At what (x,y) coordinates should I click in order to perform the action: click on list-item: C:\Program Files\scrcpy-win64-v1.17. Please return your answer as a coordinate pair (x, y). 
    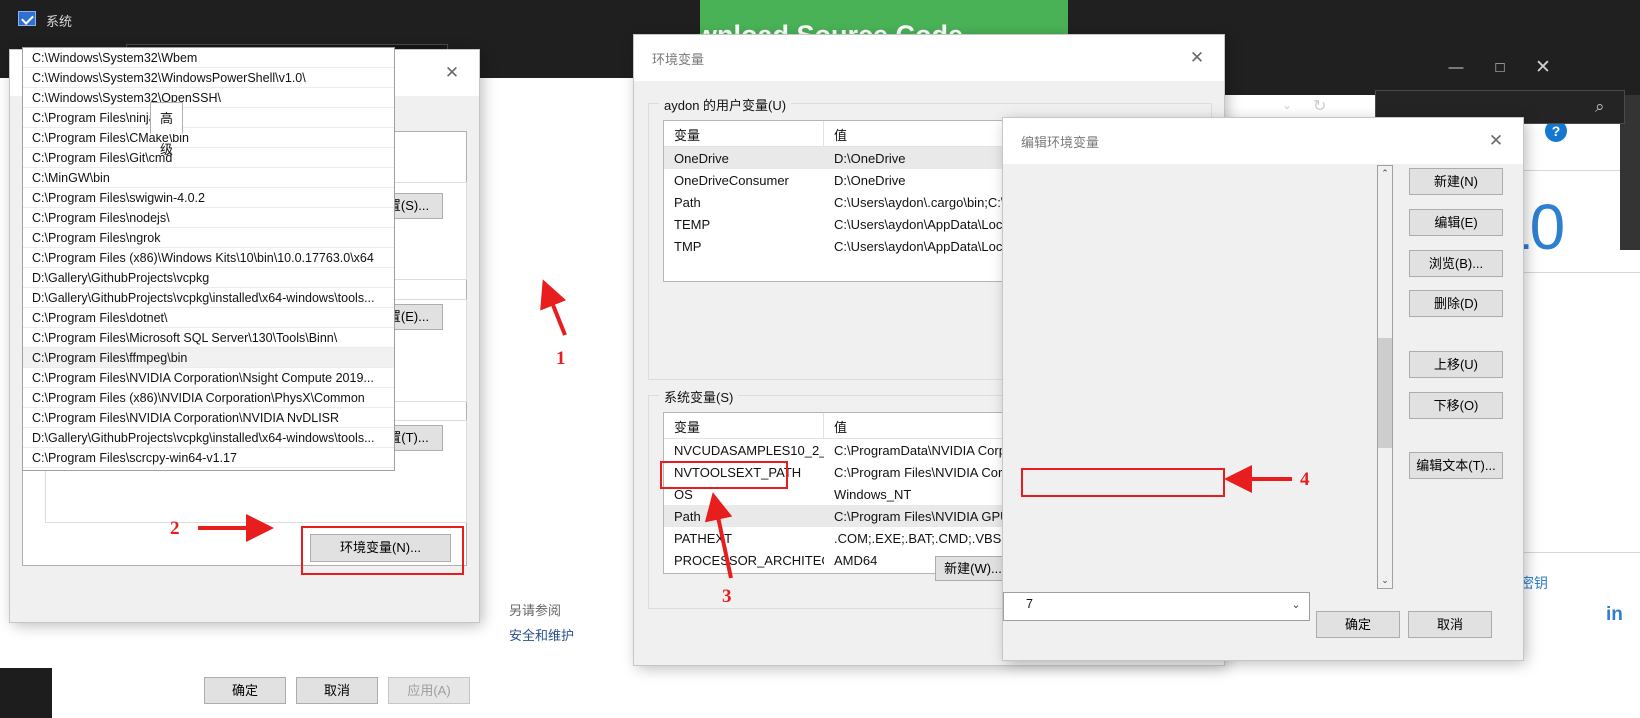
    Looking at the image, I should click on (208, 458).